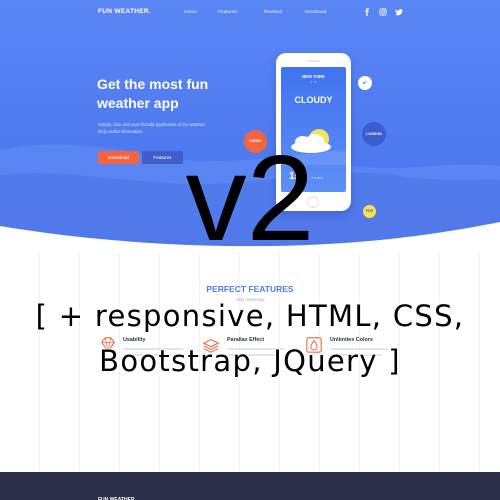  I want to click on version-overlay: v2, so click(250, 198).